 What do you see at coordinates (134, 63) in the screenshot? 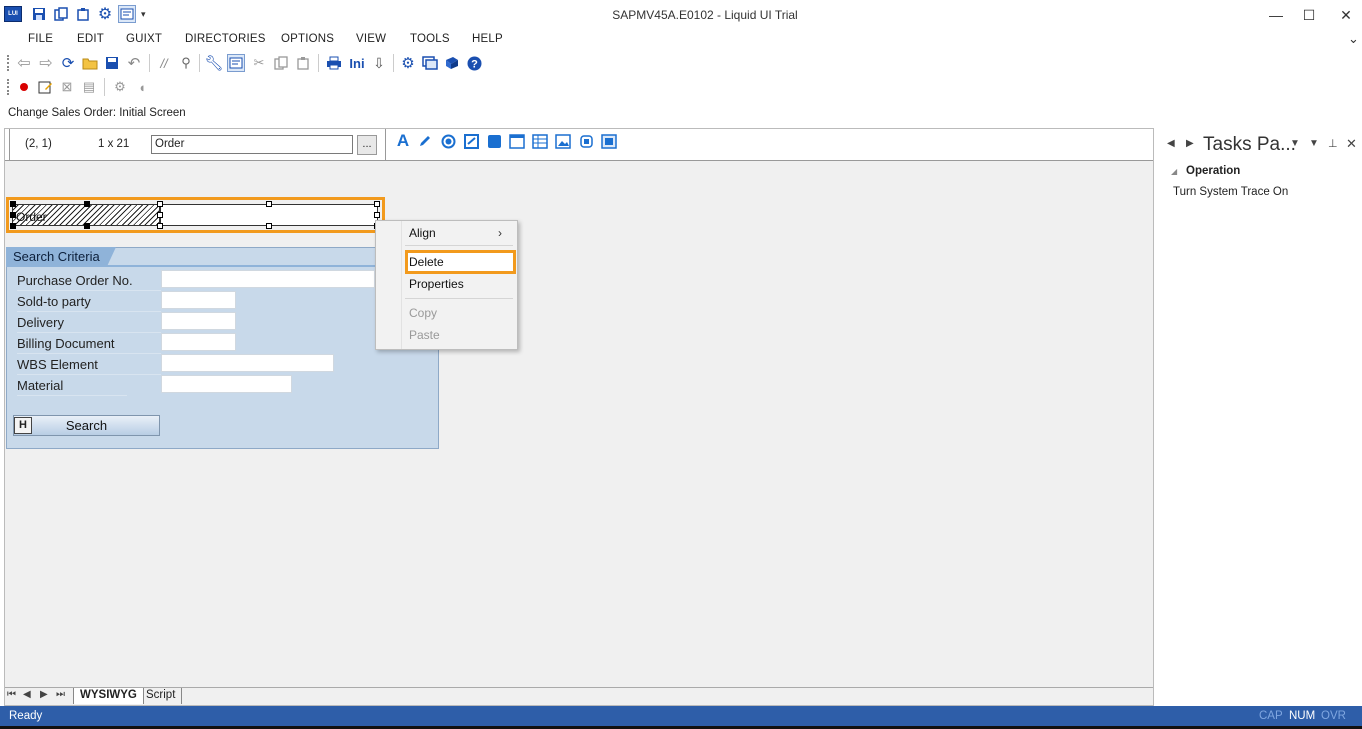
I see `undo-icon: ↶` at bounding box center [134, 63].